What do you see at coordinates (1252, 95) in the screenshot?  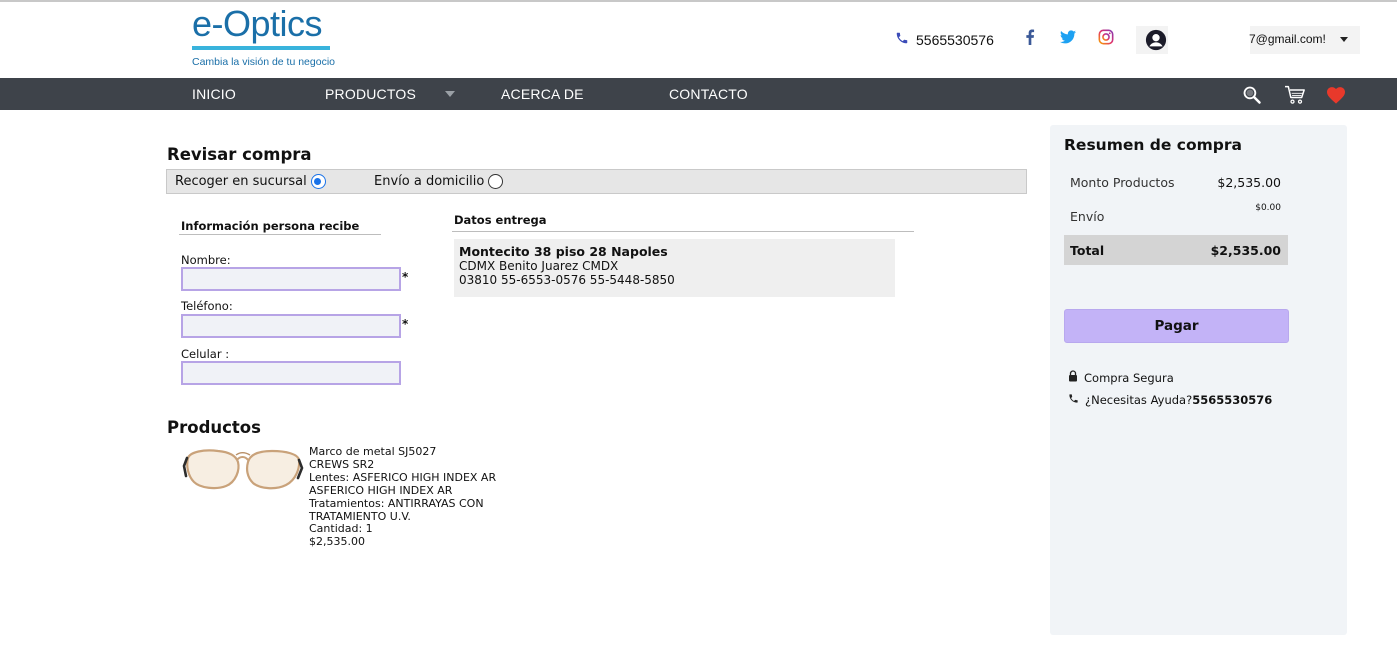 I see `search-icon` at bounding box center [1252, 95].